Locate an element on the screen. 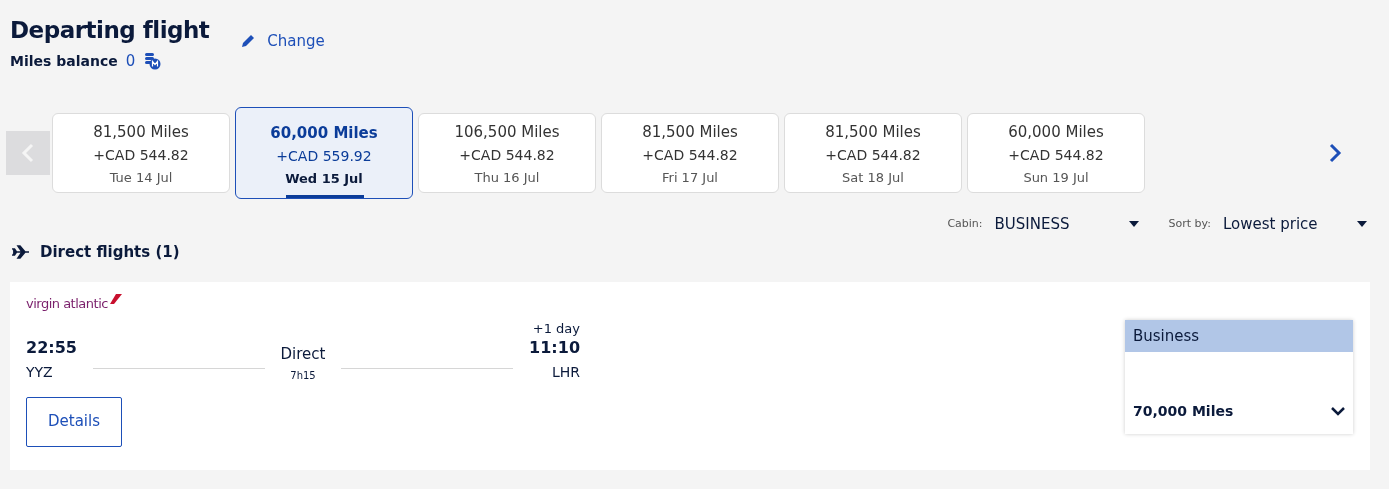 This screenshot has width=1389, height=489. date-label: Thu 16 Jul is located at coordinates (507, 178).